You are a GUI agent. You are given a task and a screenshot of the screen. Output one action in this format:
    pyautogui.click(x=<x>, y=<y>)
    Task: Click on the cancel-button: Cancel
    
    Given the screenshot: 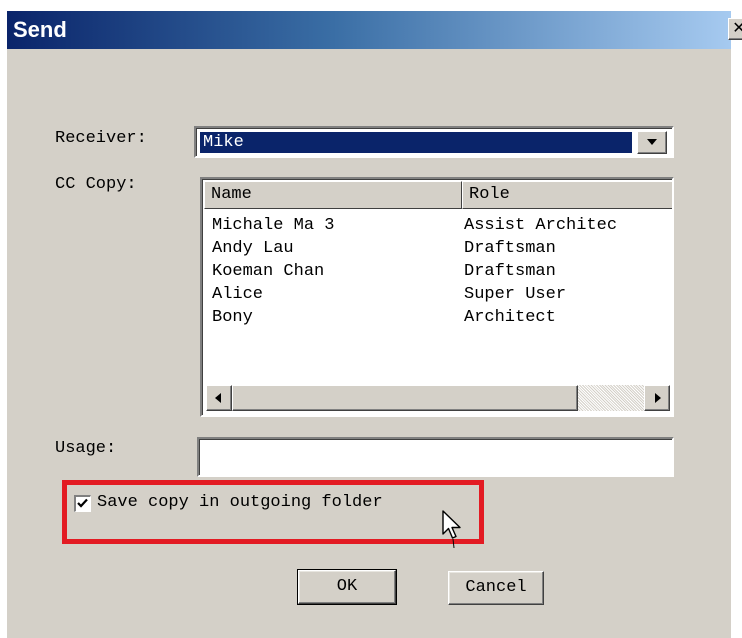 What is the action you would take?
    pyautogui.click(x=496, y=588)
    